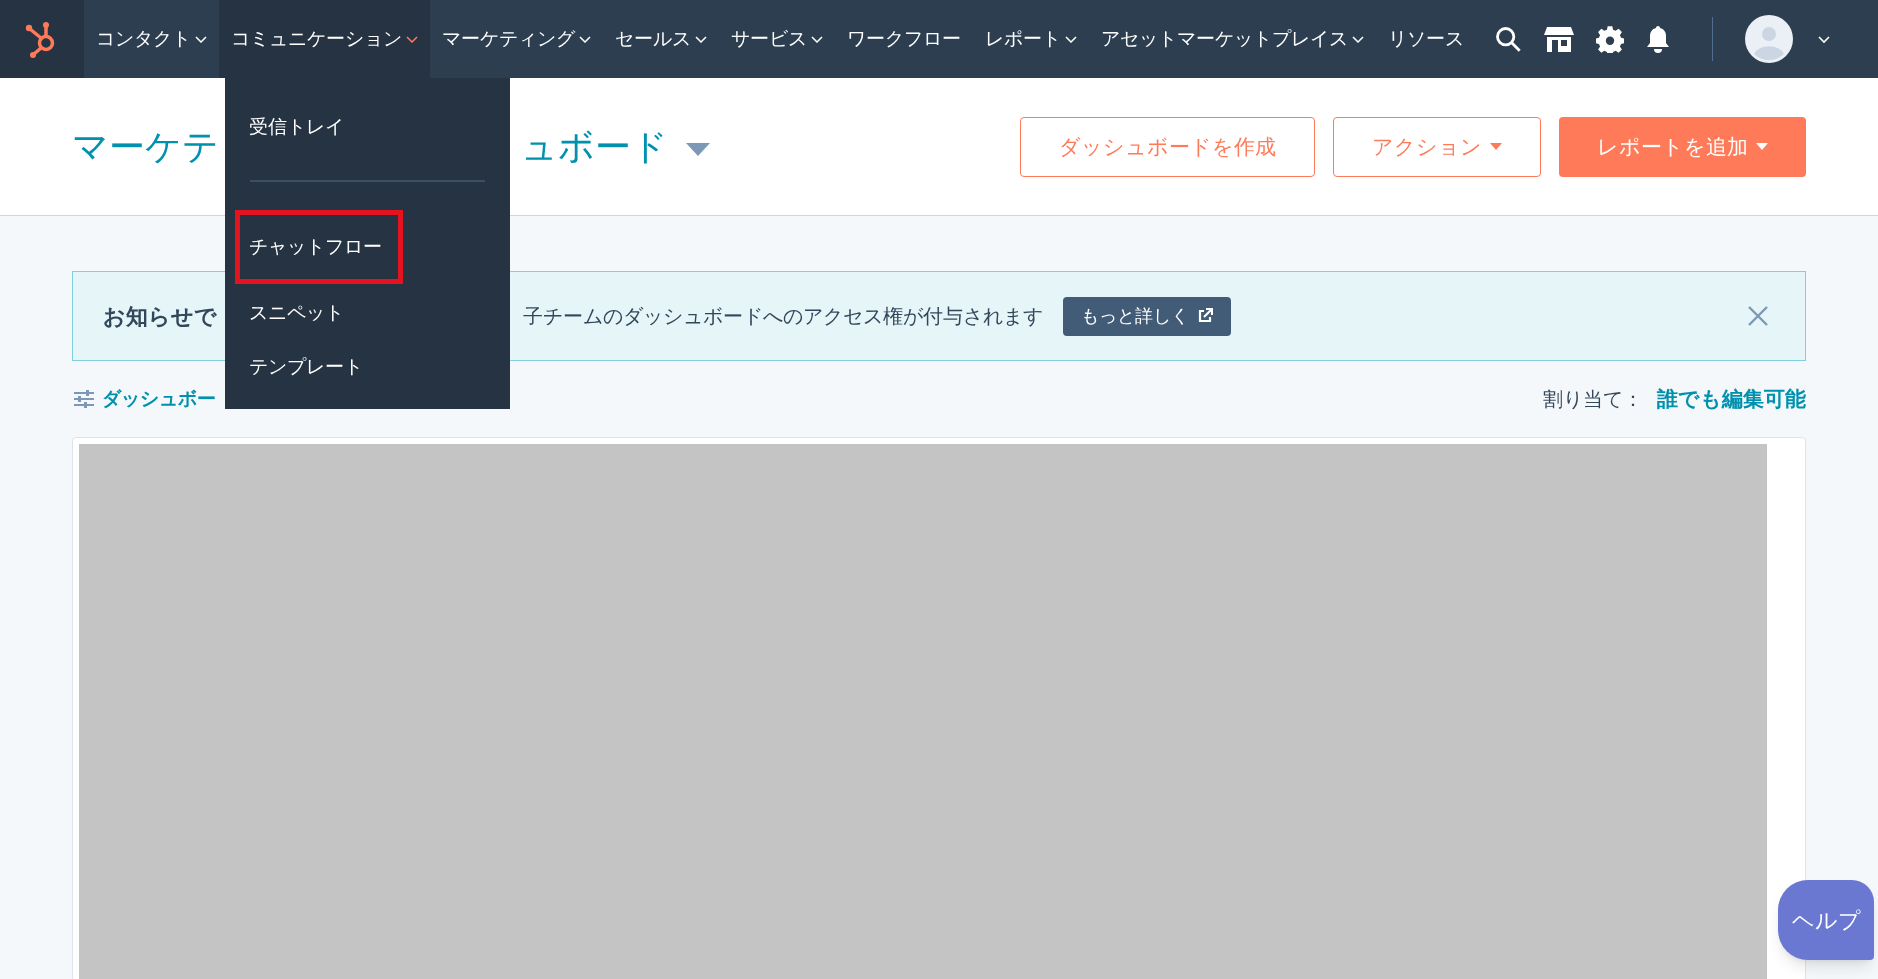  Describe the element at coordinates (1031, 39) in the screenshot. I see `nav-item: レポート` at that location.